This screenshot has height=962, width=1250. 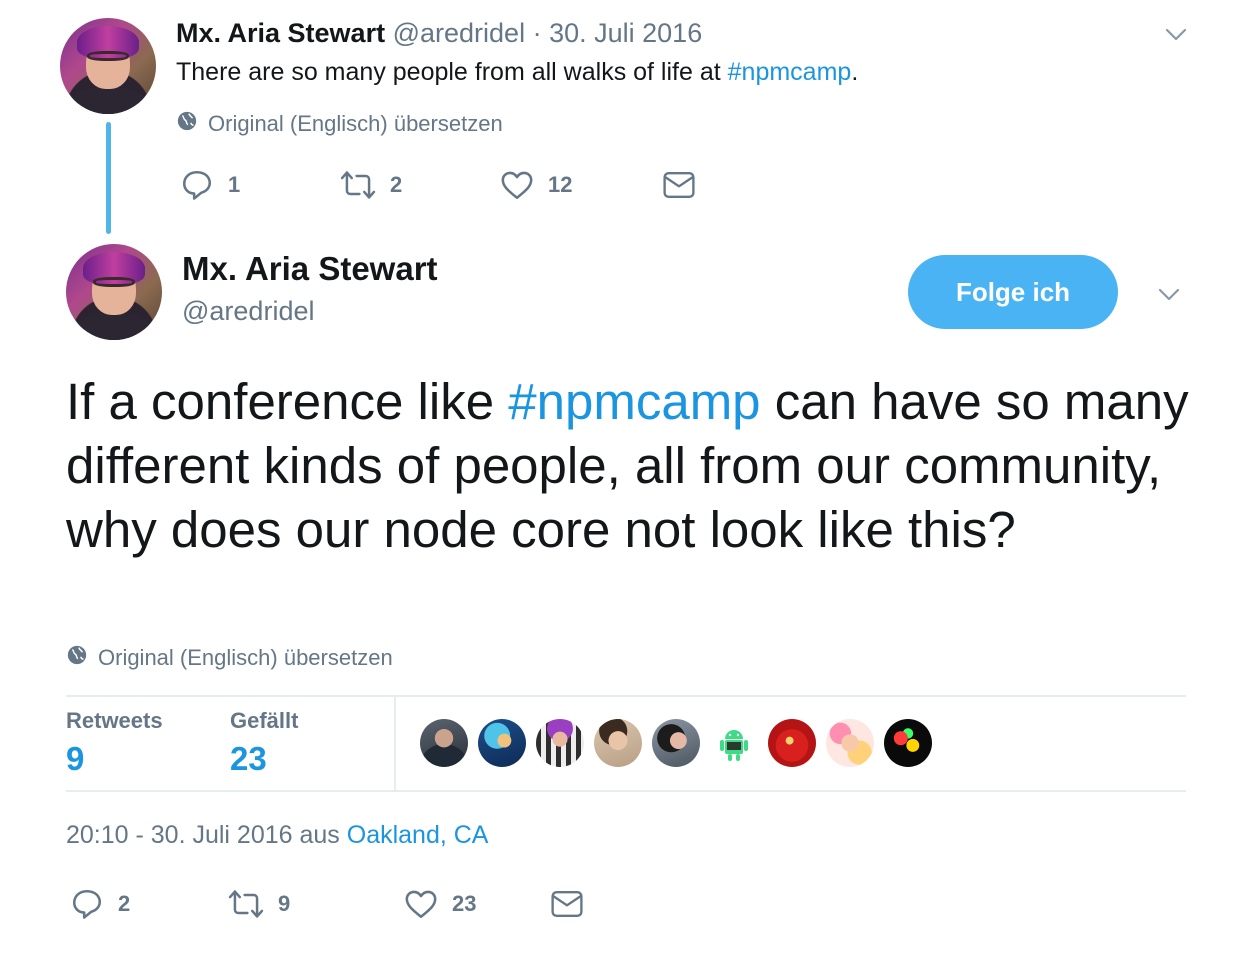 I want to click on following-button: Folge ich, so click(x=1013, y=292).